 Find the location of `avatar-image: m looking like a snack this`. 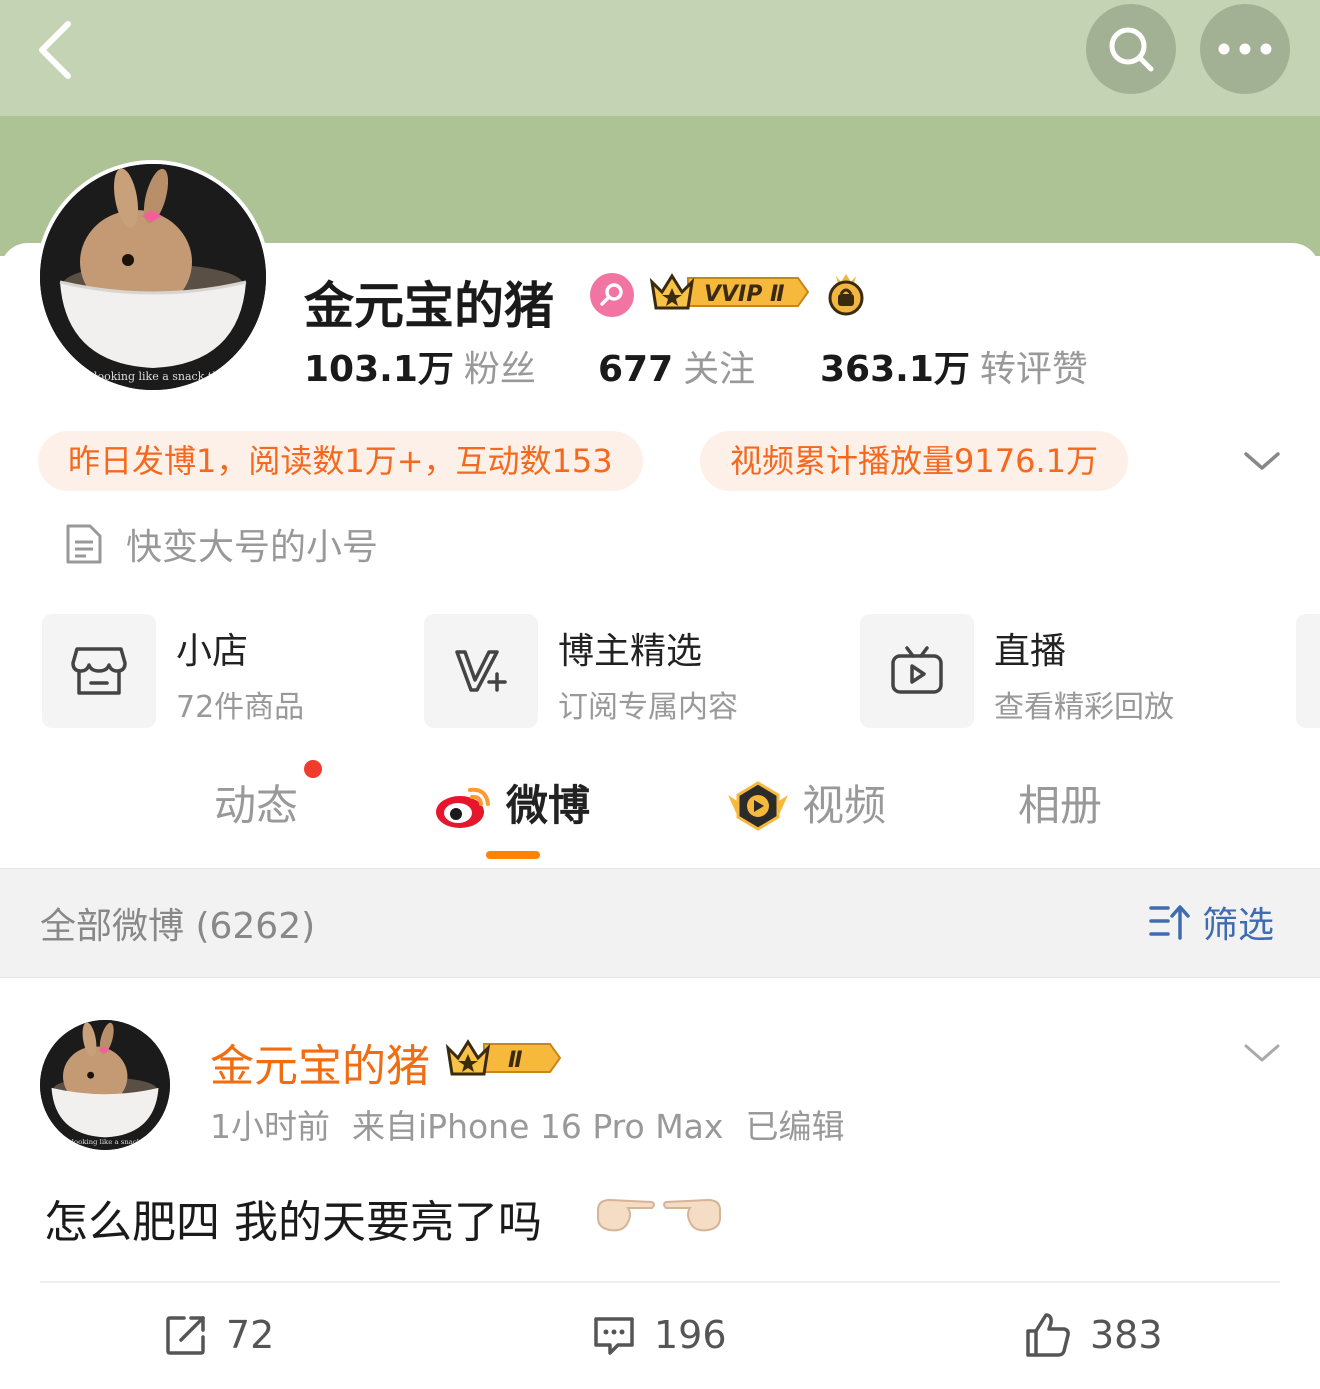

avatar-image: m looking like a snack this is located at coordinates (153, 277).